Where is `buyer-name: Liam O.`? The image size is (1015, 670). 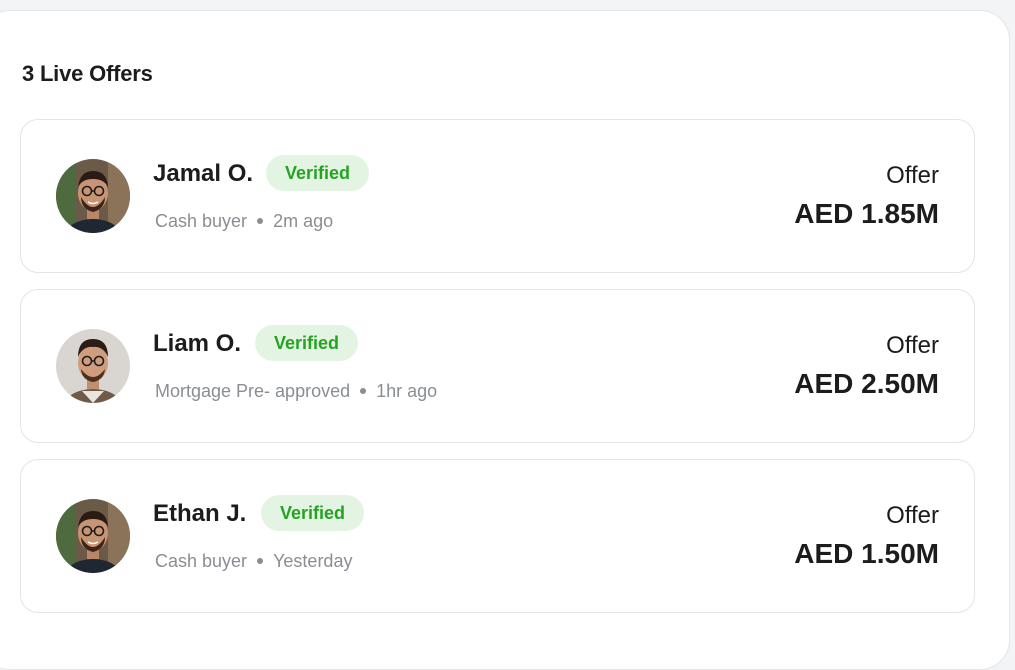
buyer-name: Liam O. is located at coordinates (197, 343).